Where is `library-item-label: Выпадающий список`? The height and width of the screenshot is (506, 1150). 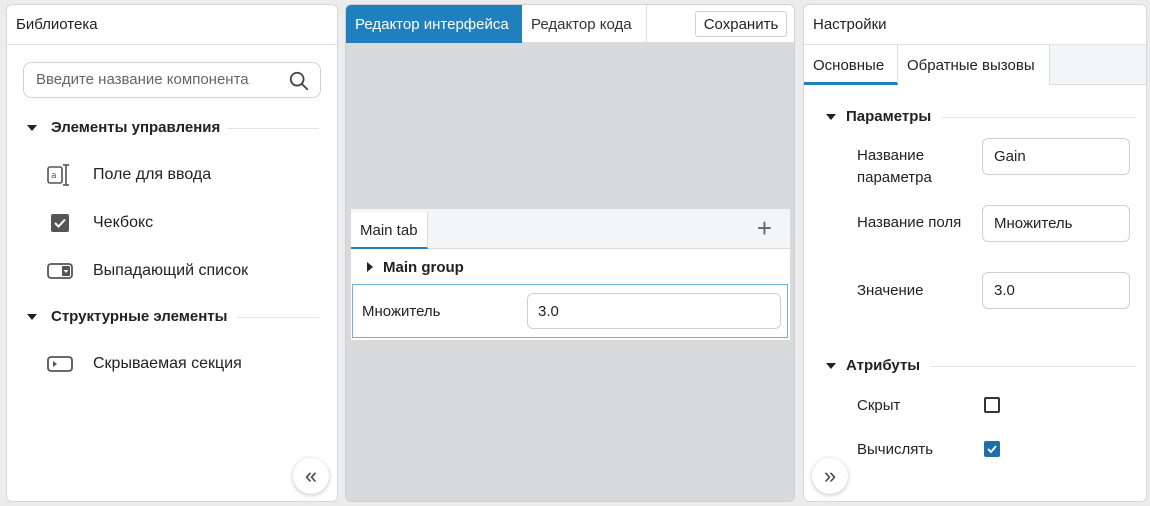 library-item-label: Выпадающий список is located at coordinates (171, 270).